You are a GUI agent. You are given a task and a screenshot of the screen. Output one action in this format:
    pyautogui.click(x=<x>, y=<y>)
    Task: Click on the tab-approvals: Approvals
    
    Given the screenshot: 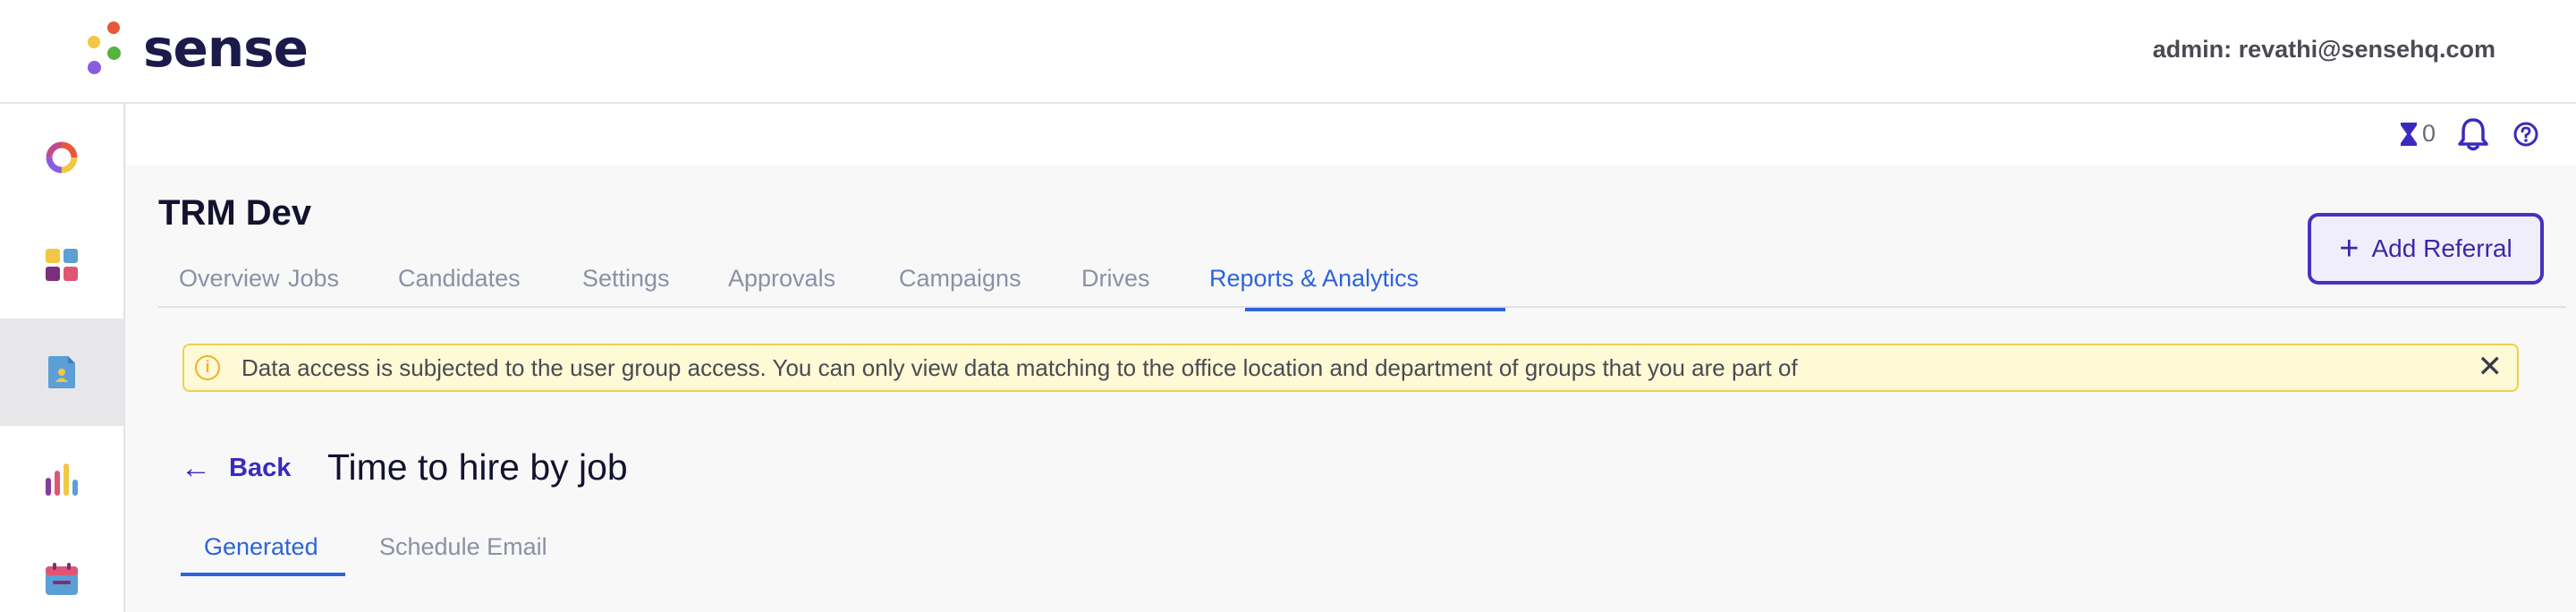 What is the action you would take?
    pyautogui.click(x=781, y=284)
    